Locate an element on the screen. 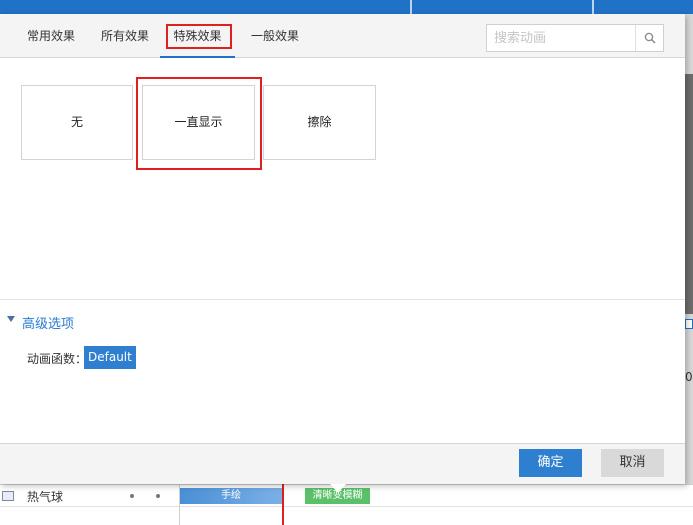  effect-tab-bar: 常用效果 所有效果 特殊效果 一般效果 is located at coordinates (342, 36).